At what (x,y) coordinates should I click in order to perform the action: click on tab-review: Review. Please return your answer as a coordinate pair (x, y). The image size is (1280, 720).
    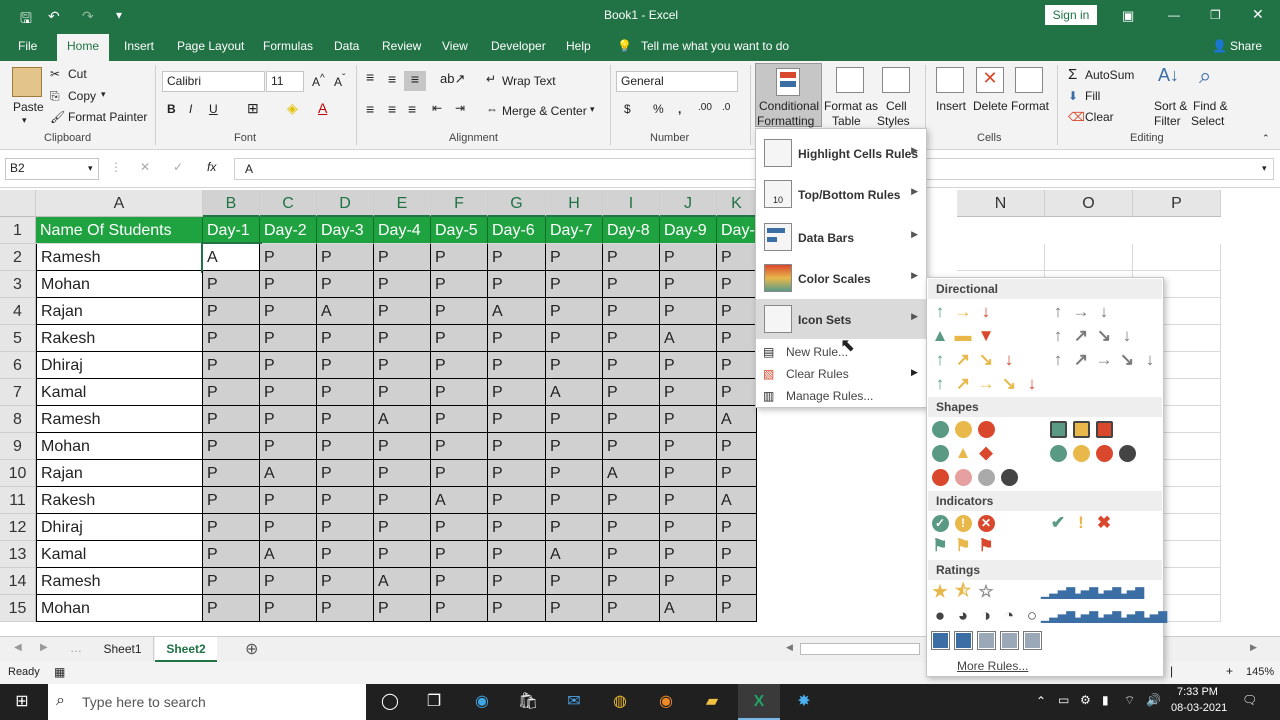
    Looking at the image, I should click on (401, 46).